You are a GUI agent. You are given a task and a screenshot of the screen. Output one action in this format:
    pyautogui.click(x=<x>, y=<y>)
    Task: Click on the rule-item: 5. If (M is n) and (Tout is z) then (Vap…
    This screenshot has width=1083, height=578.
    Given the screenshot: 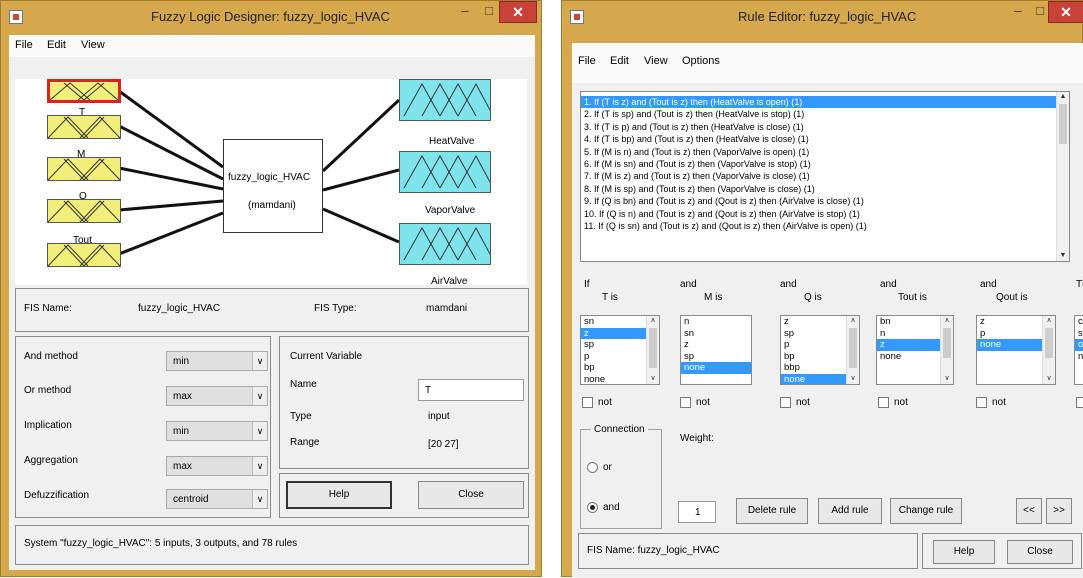 What is the action you would take?
    pyautogui.click(x=825, y=152)
    